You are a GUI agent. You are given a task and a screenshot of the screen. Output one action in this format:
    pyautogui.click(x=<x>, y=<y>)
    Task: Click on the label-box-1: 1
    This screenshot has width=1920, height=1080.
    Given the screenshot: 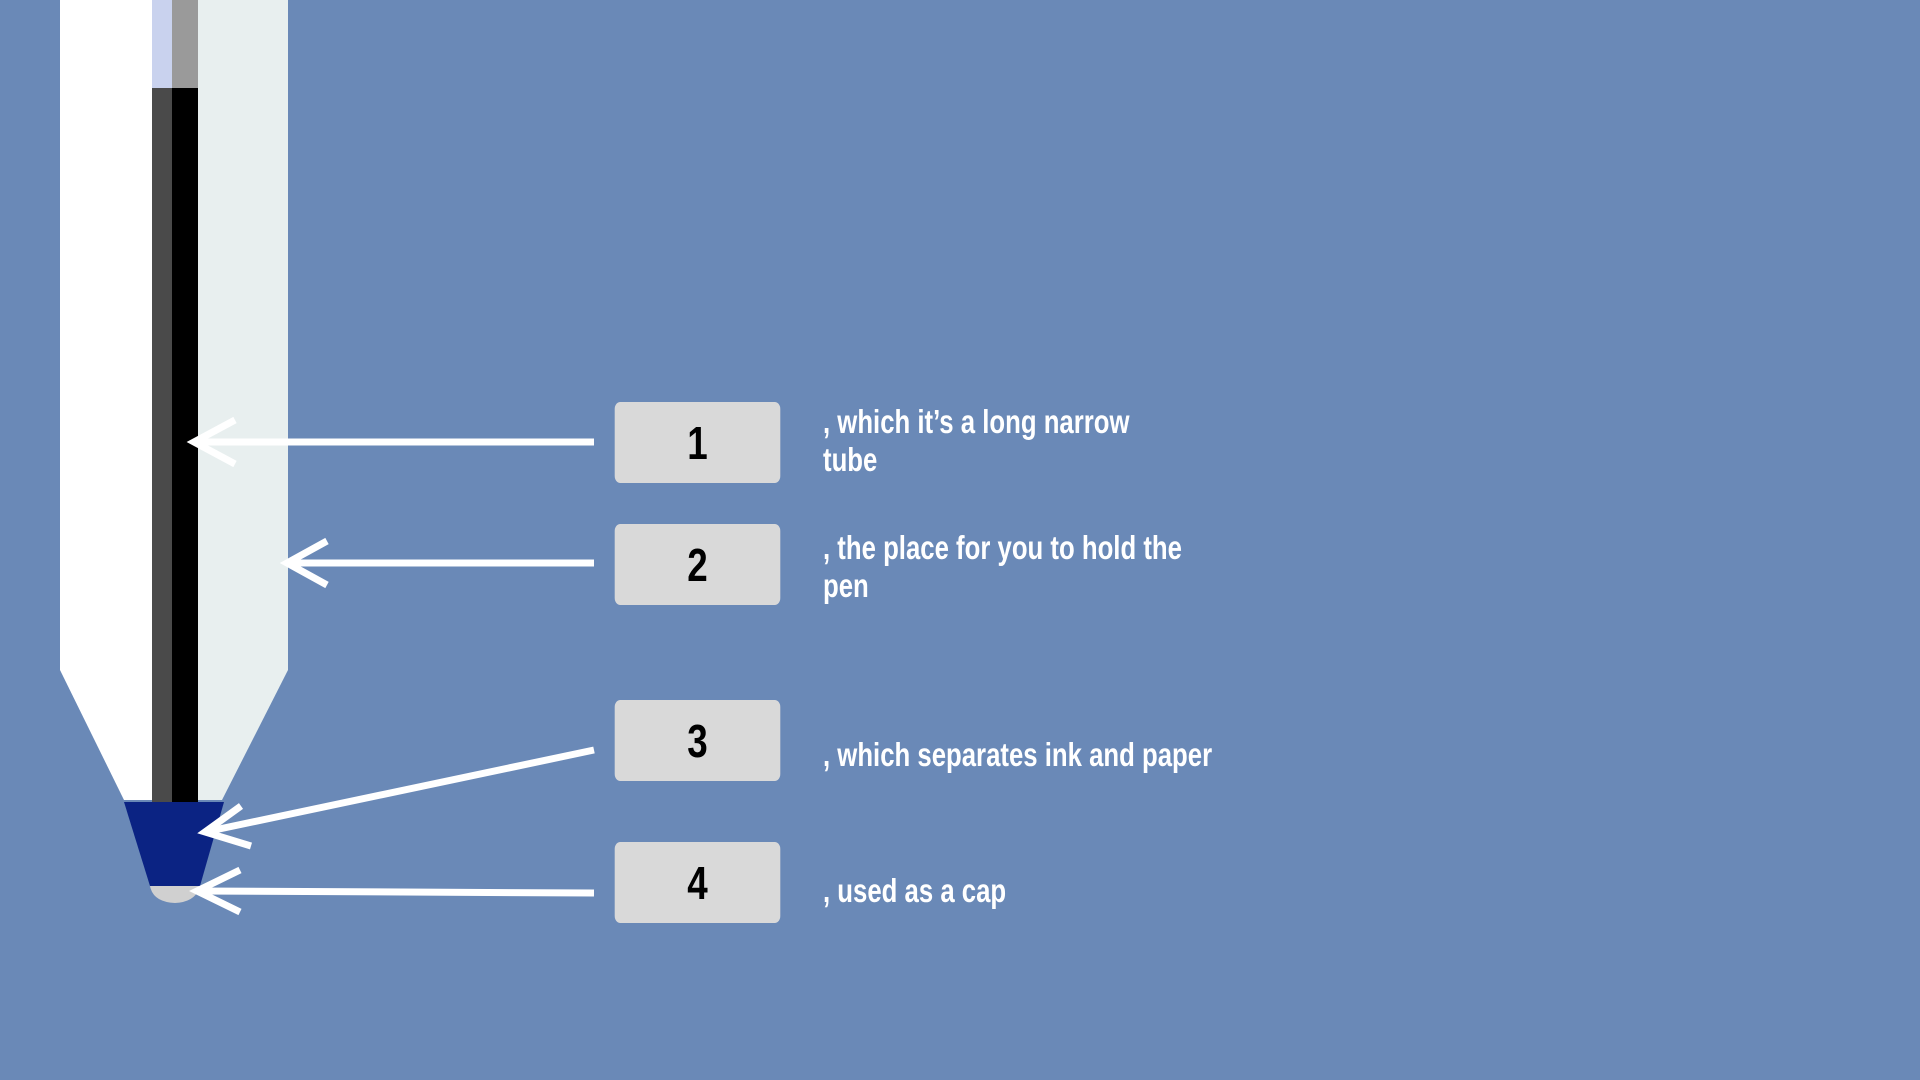 What is the action you would take?
    pyautogui.click(x=697, y=442)
    